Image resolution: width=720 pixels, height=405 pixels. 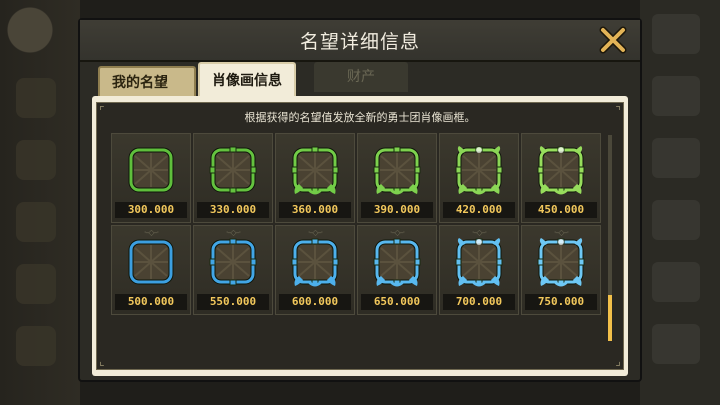 I want to click on corner-ornament: ⌞, so click(x=102, y=361).